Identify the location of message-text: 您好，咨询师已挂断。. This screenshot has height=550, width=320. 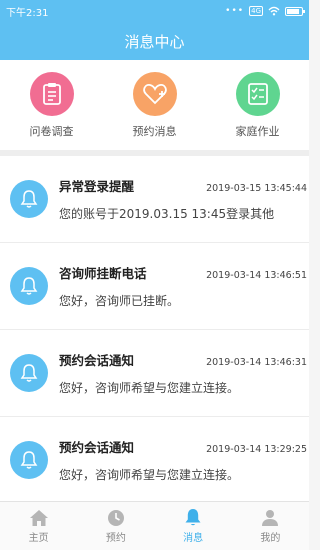
(119, 301).